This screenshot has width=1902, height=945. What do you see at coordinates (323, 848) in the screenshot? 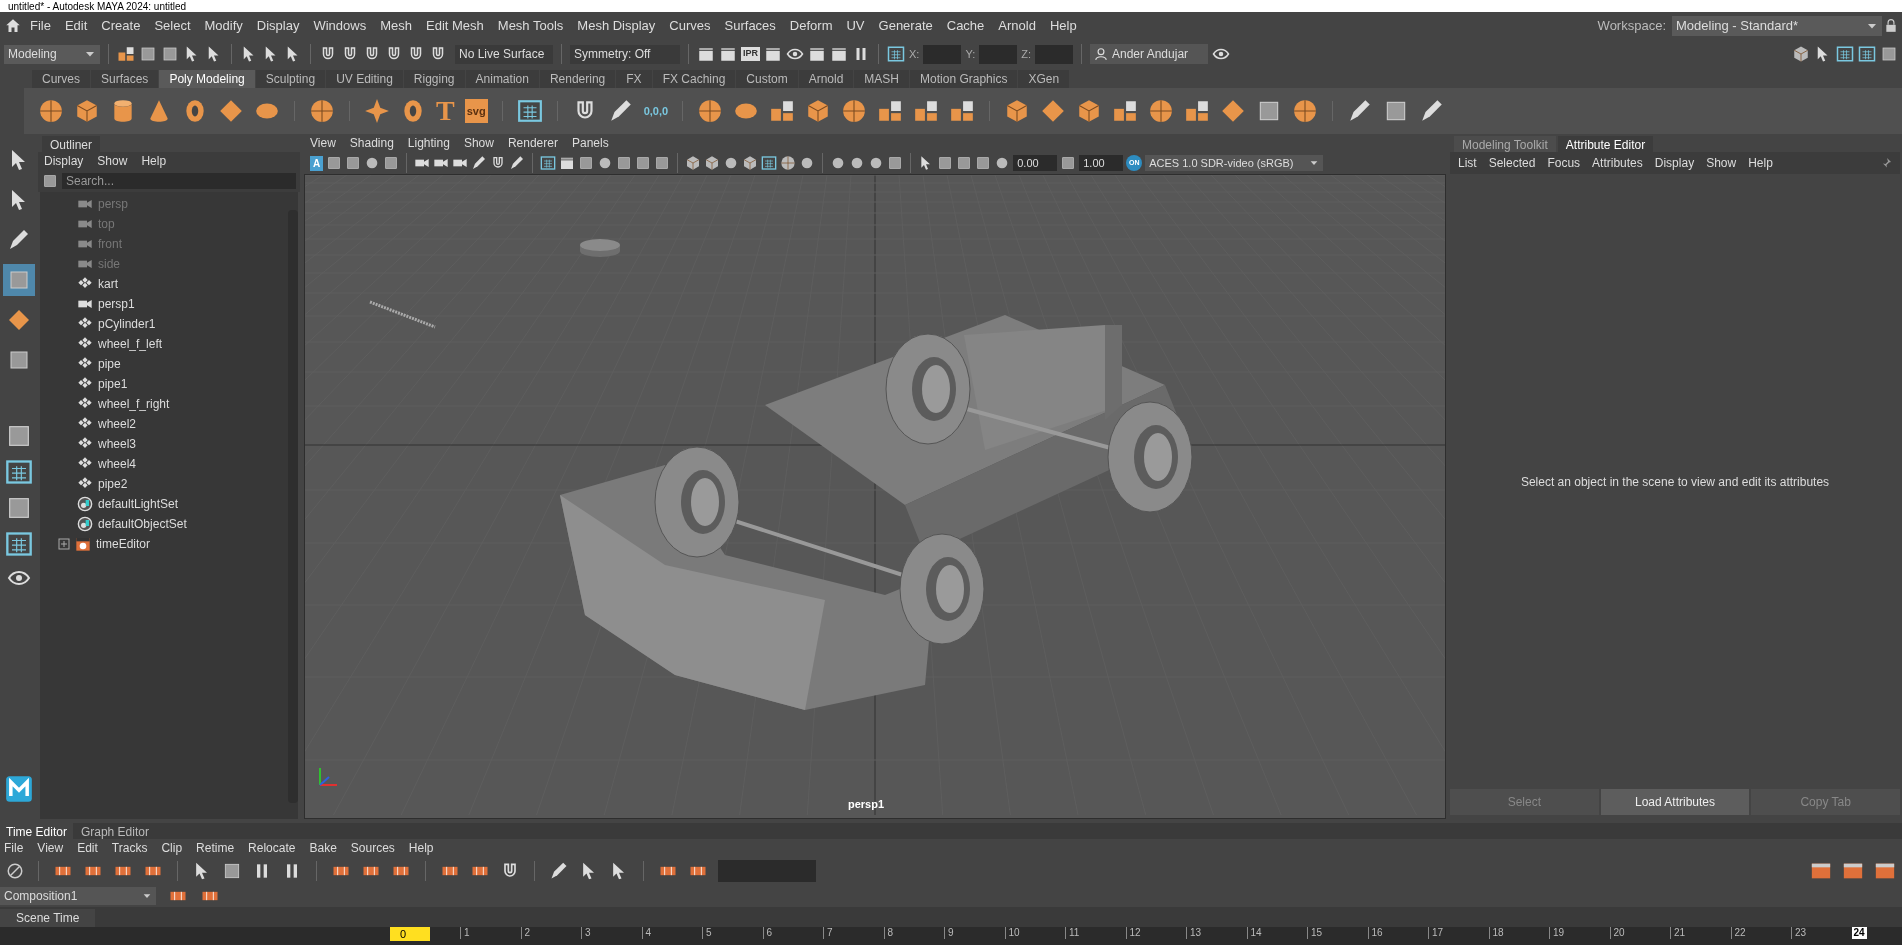
I see `menu-item: Bake` at bounding box center [323, 848].